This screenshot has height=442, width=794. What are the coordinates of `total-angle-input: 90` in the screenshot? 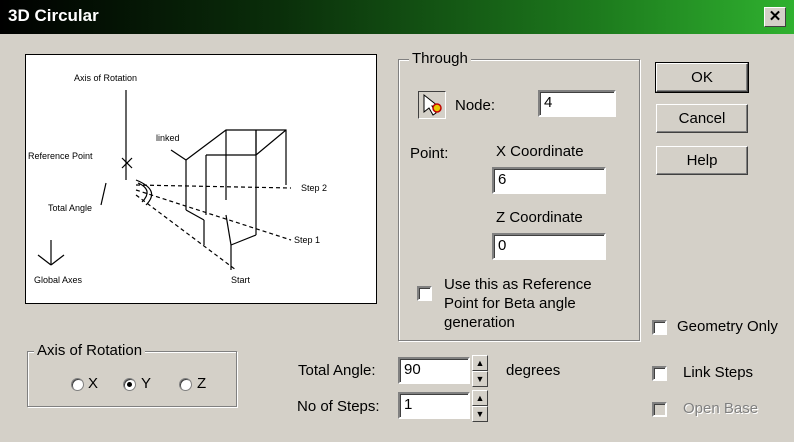 It's located at (434, 370).